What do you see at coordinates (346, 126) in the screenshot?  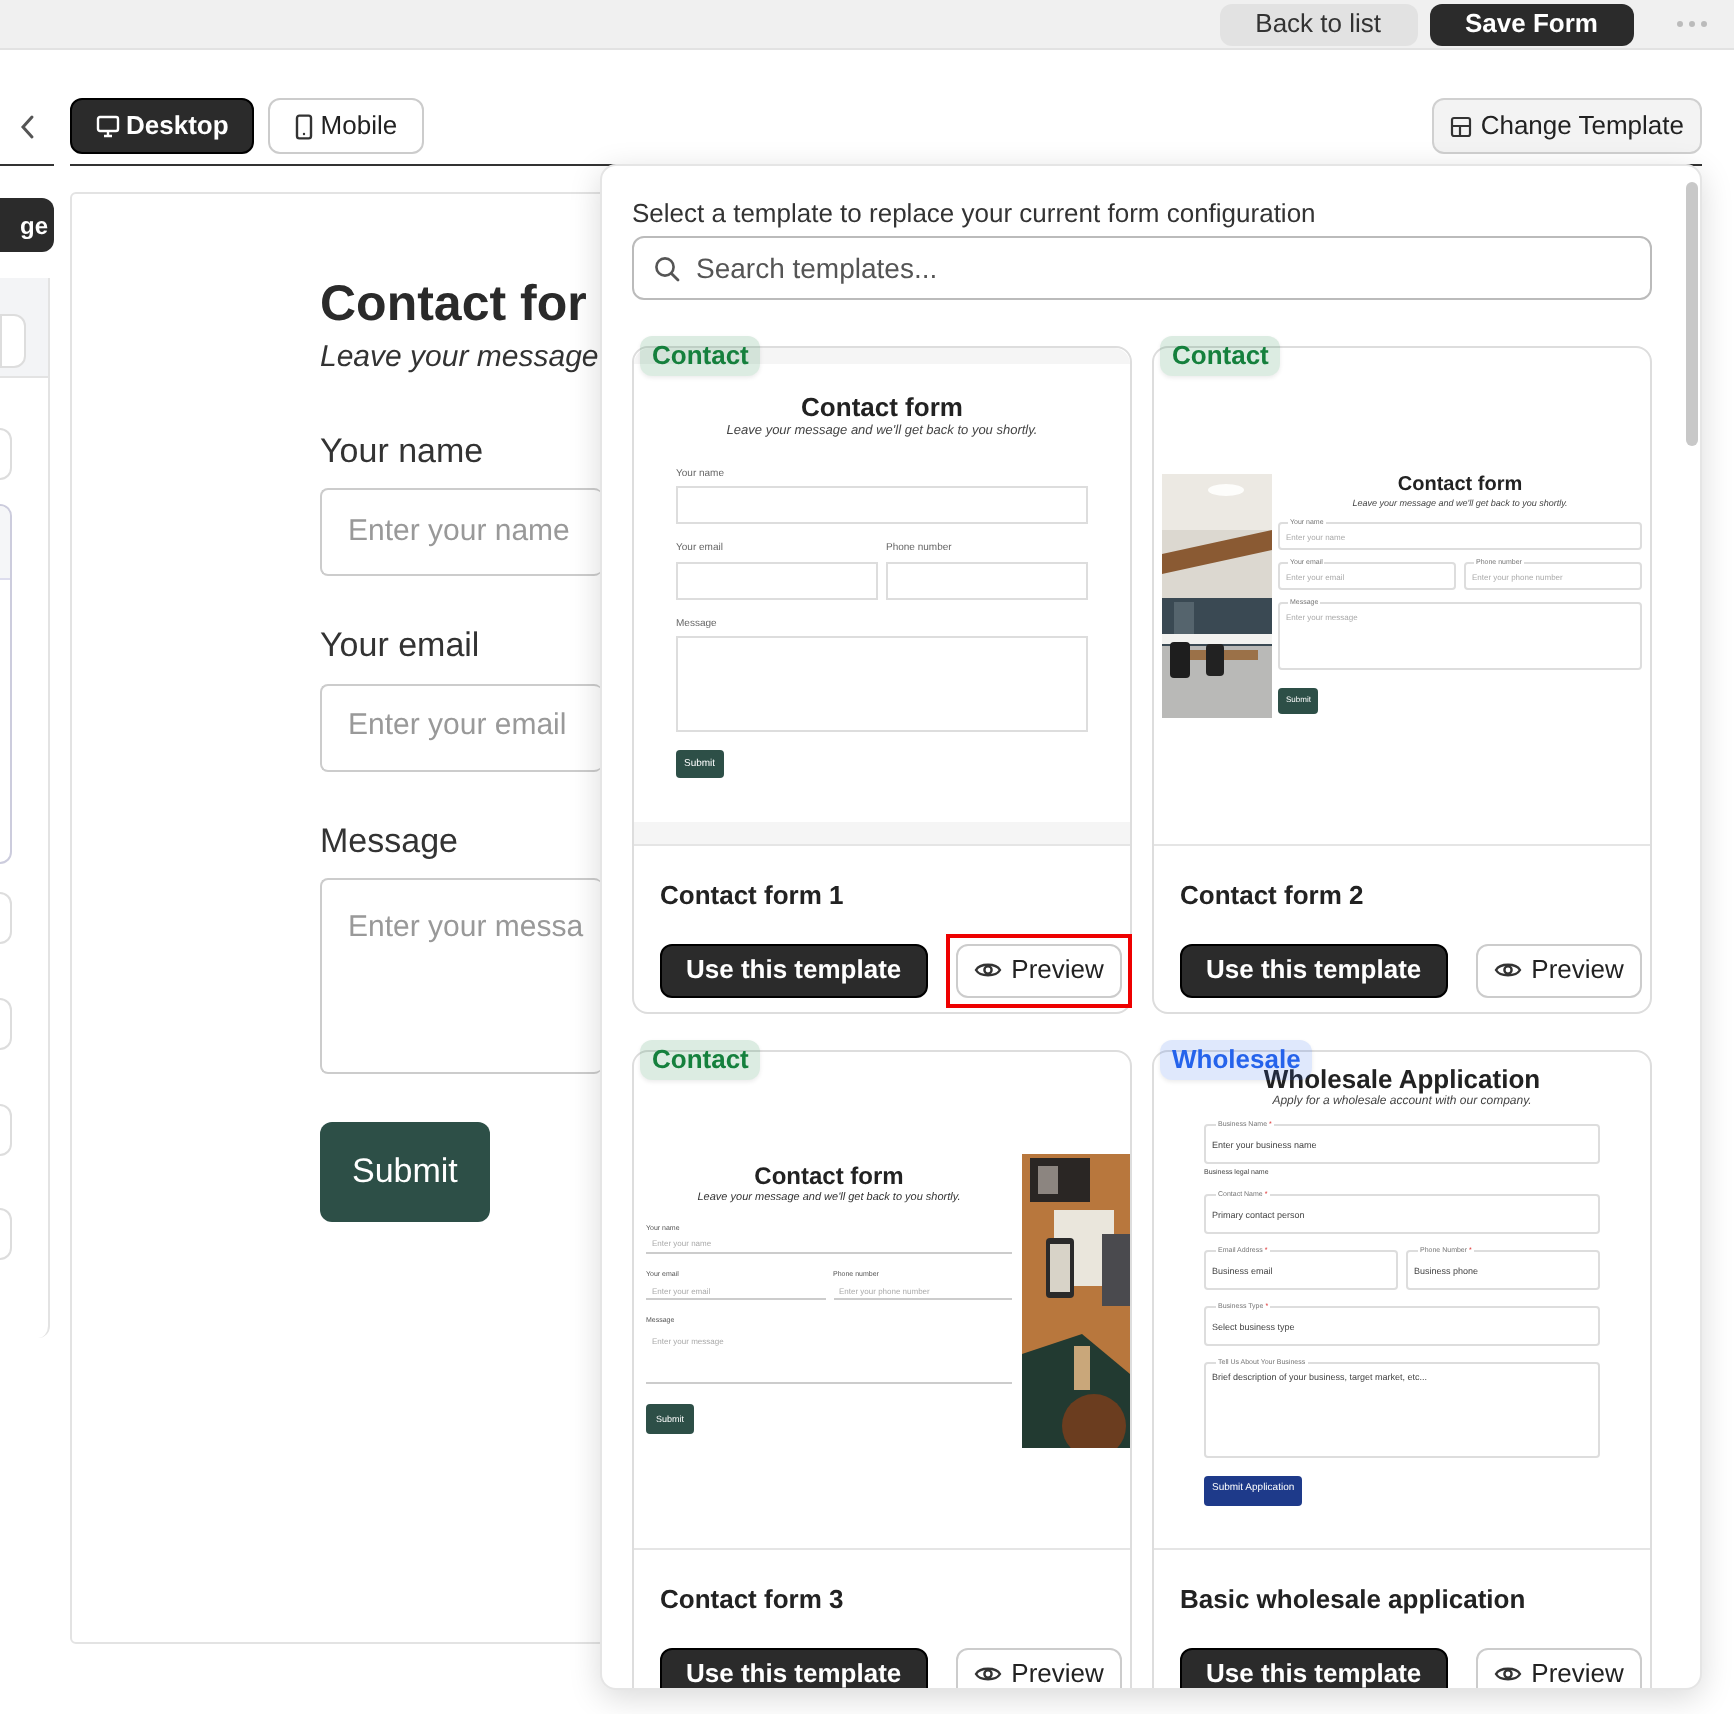 I see `view-tab: Mobile` at bounding box center [346, 126].